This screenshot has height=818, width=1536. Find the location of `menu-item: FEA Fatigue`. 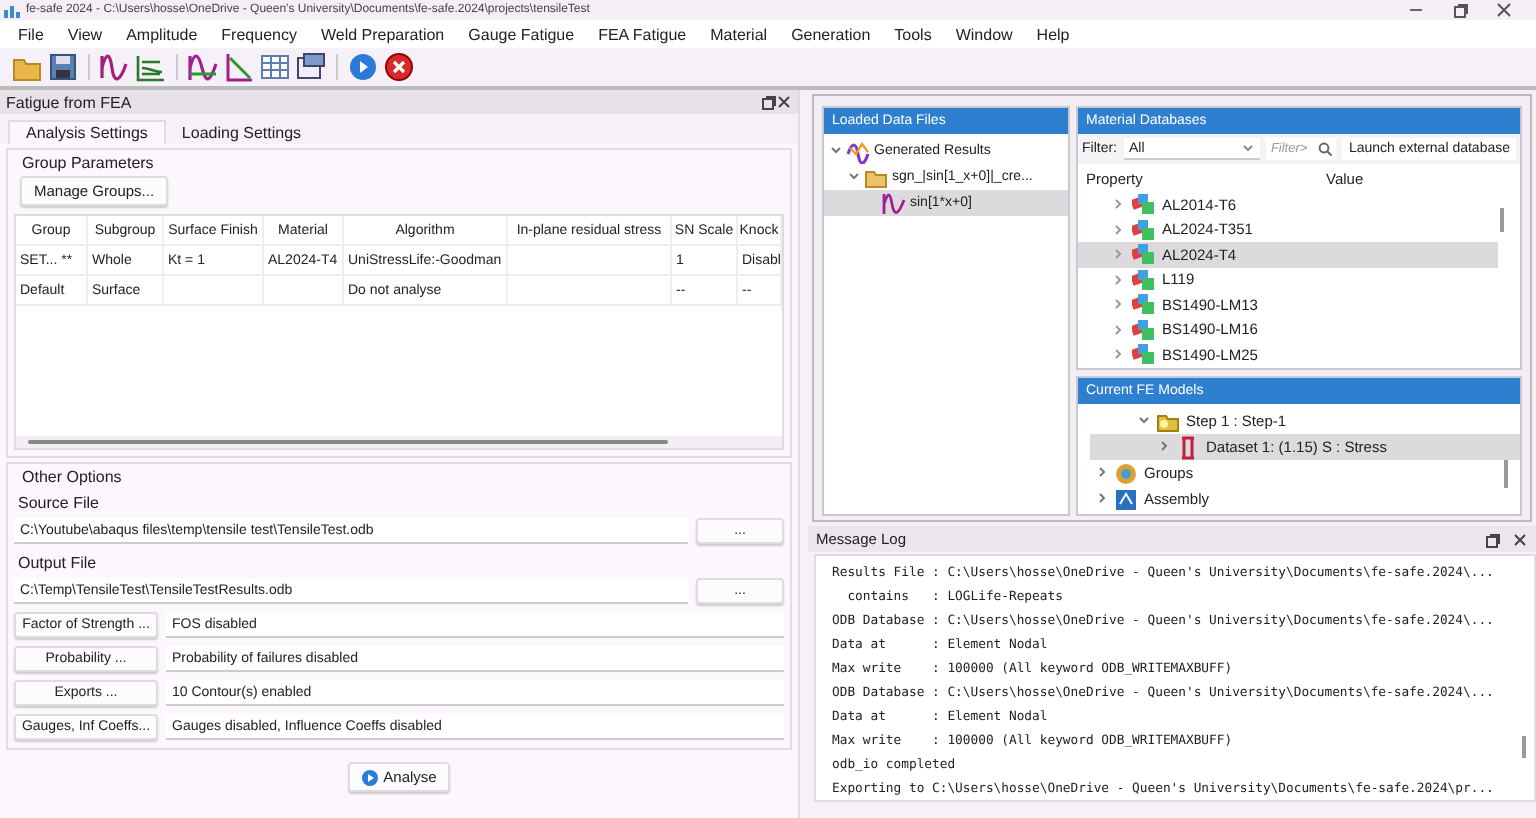

menu-item: FEA Fatigue is located at coordinates (642, 34).